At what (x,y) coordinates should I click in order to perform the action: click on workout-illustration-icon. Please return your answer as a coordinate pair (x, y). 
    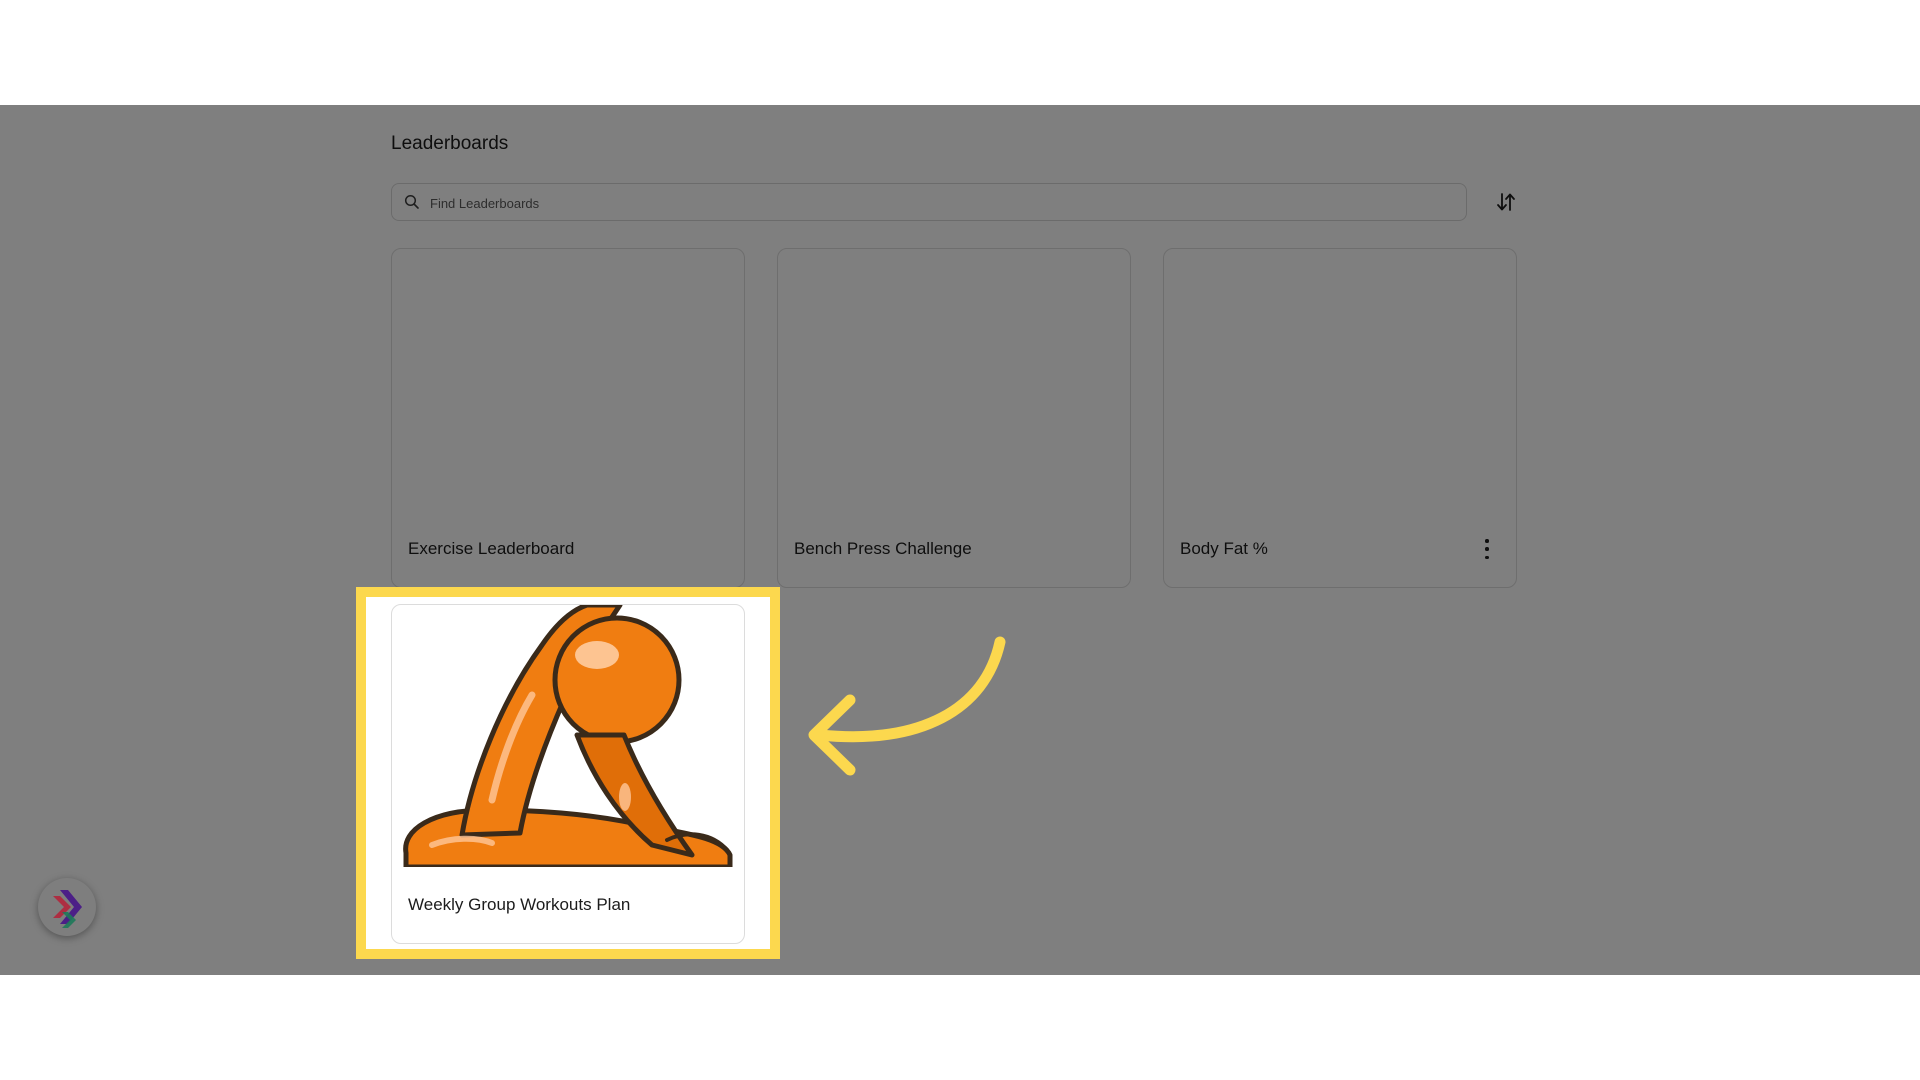
    Looking at the image, I should click on (568, 736).